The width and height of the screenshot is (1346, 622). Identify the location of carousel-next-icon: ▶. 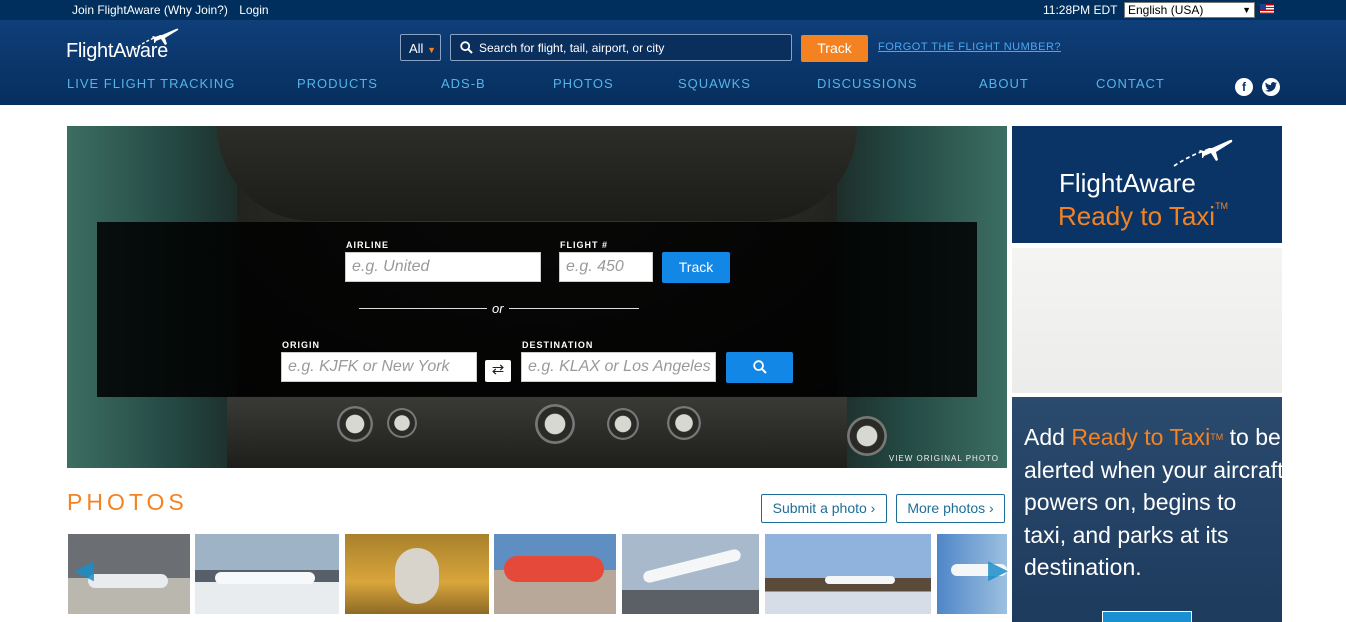
(998, 569).